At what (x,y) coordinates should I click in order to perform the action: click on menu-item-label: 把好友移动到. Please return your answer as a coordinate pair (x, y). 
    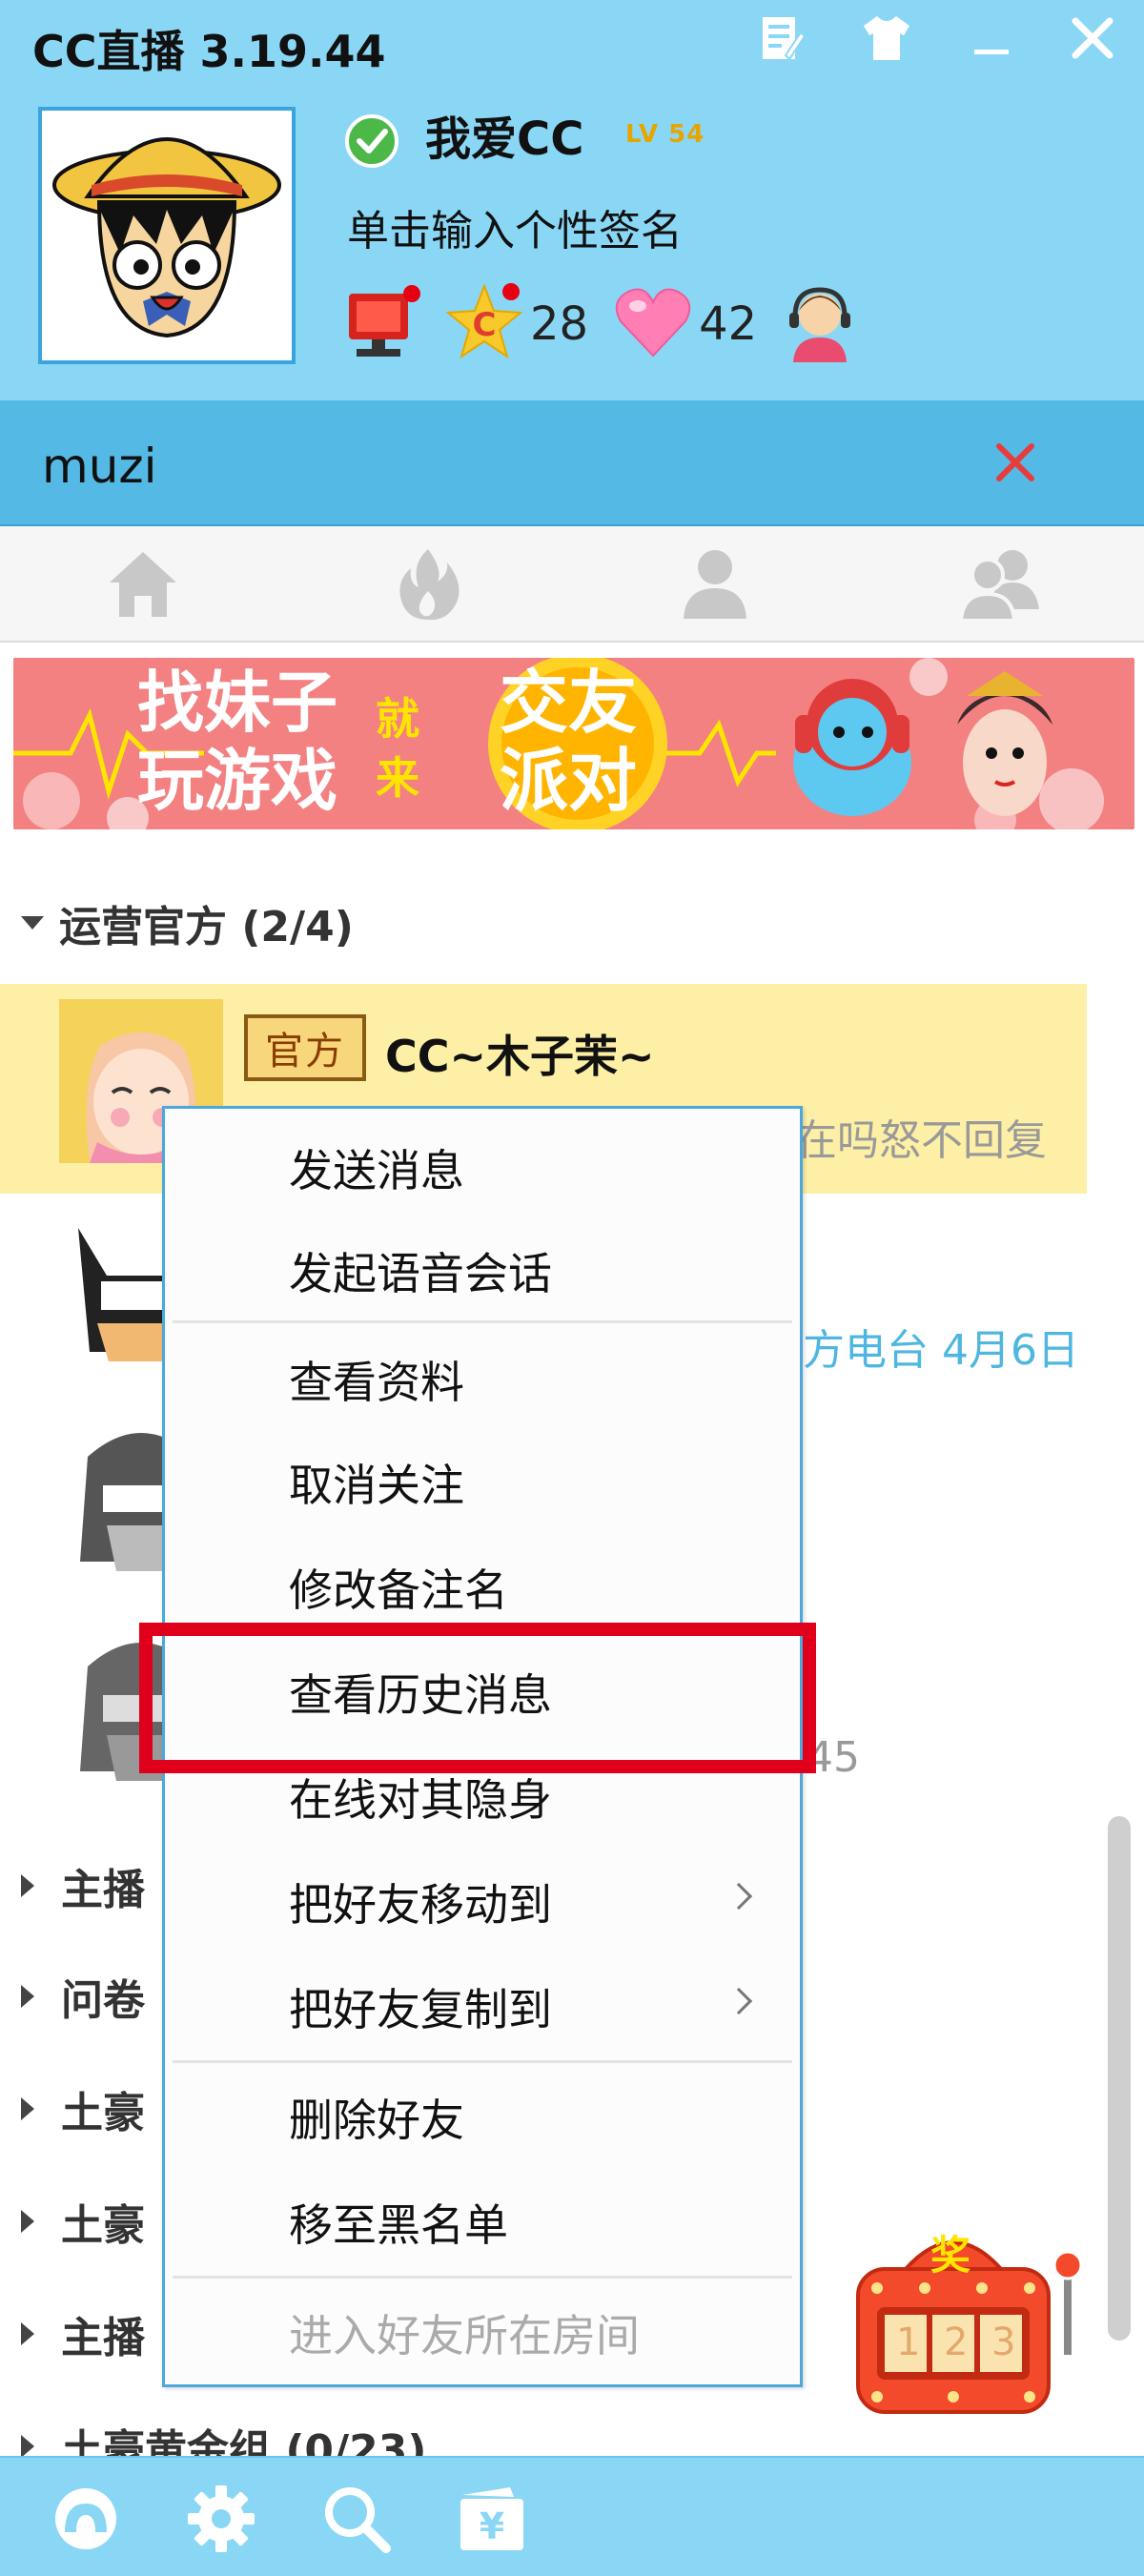
    Looking at the image, I should click on (421, 1905).